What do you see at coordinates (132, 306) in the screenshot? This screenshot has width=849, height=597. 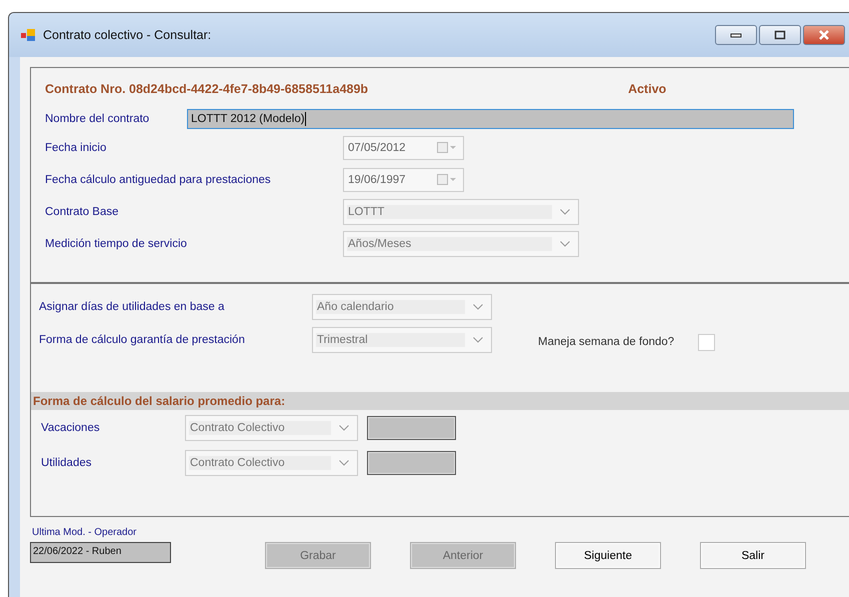 I see `option-label: Asignar días de utilidades en base a` at bounding box center [132, 306].